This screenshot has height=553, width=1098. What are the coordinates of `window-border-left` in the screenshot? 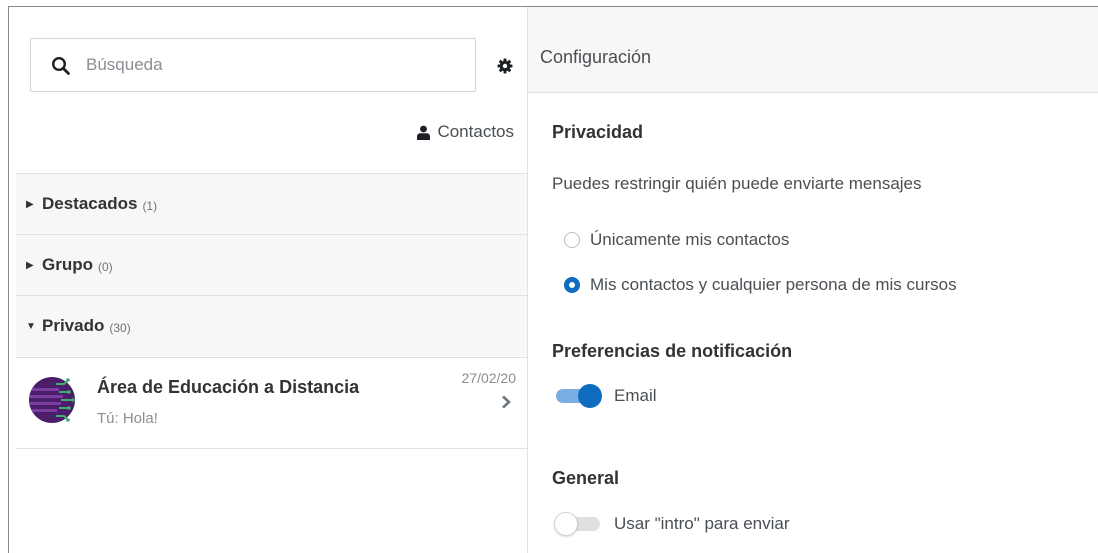 It's located at (8, 279).